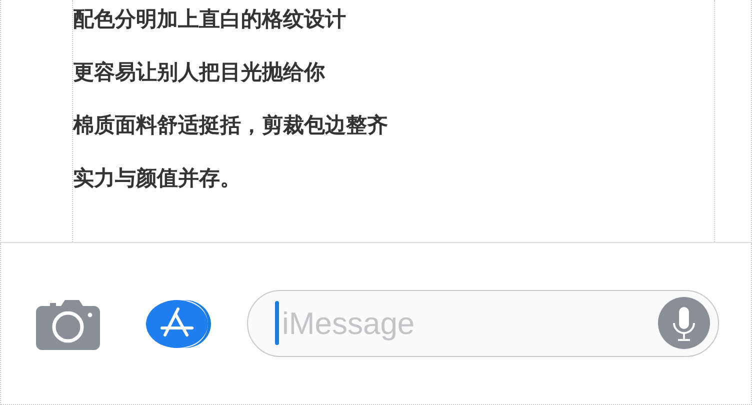 The width and height of the screenshot is (752, 405). I want to click on app-store-icon, so click(178, 323).